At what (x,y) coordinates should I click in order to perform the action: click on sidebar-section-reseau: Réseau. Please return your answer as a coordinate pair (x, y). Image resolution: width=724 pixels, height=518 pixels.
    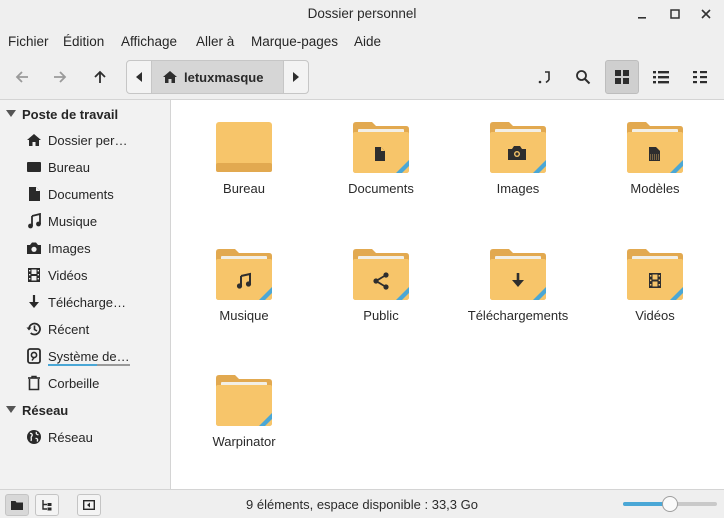
    Looking at the image, I should click on (34, 410).